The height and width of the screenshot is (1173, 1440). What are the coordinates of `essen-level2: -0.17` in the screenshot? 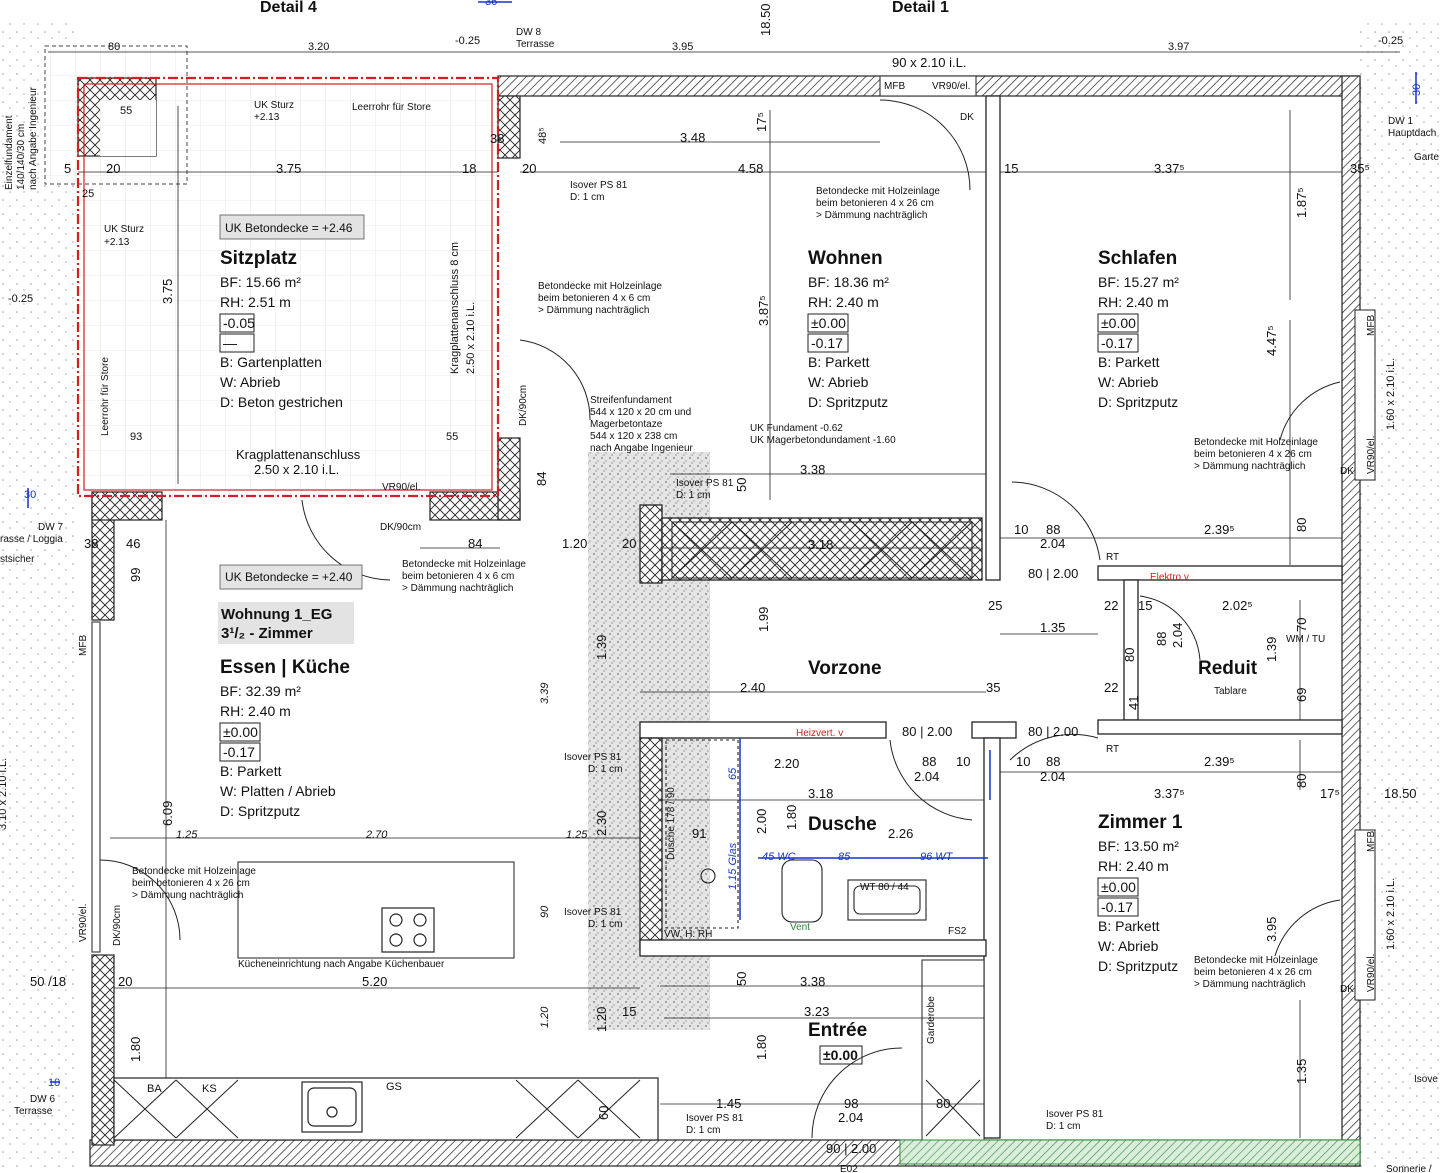 It's located at (239, 752).